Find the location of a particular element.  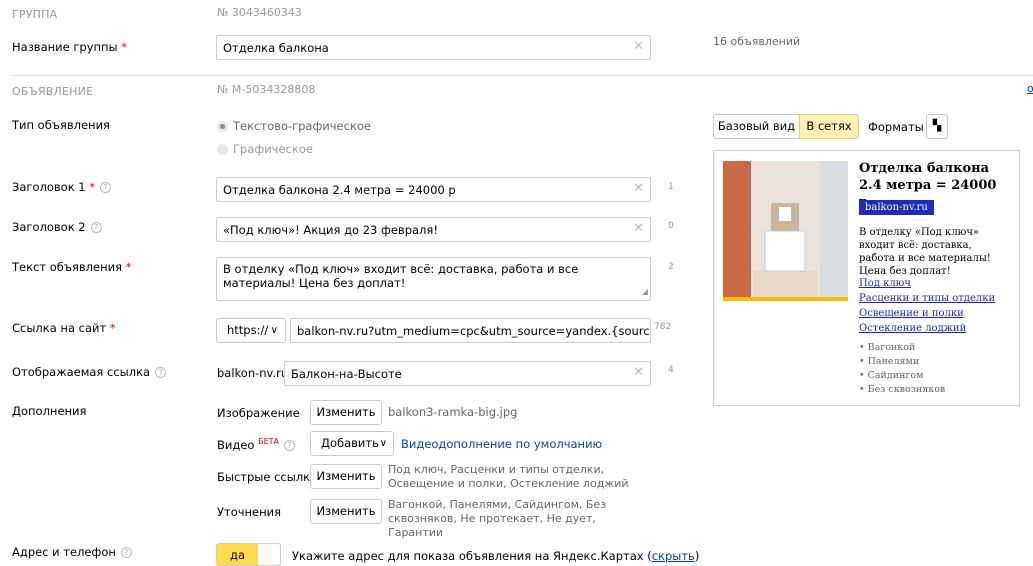

edge-link: о is located at coordinates (1030, 88).